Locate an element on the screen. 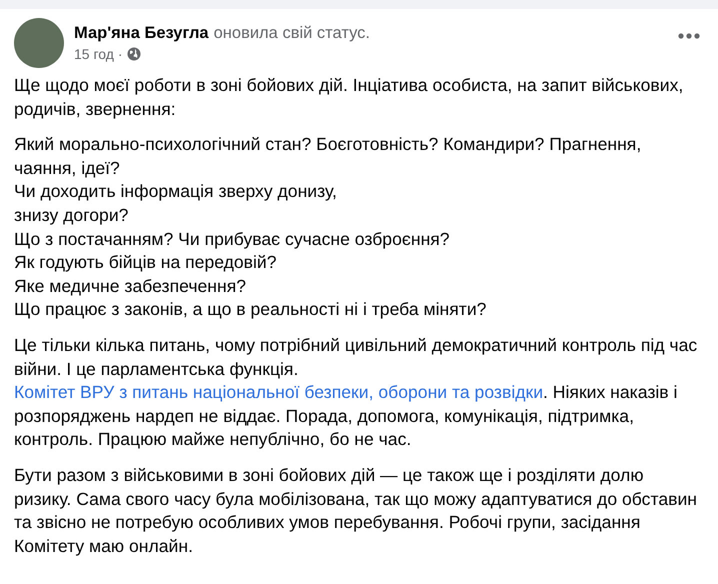 This screenshot has height=584, width=718. globe-icon is located at coordinates (133, 54).